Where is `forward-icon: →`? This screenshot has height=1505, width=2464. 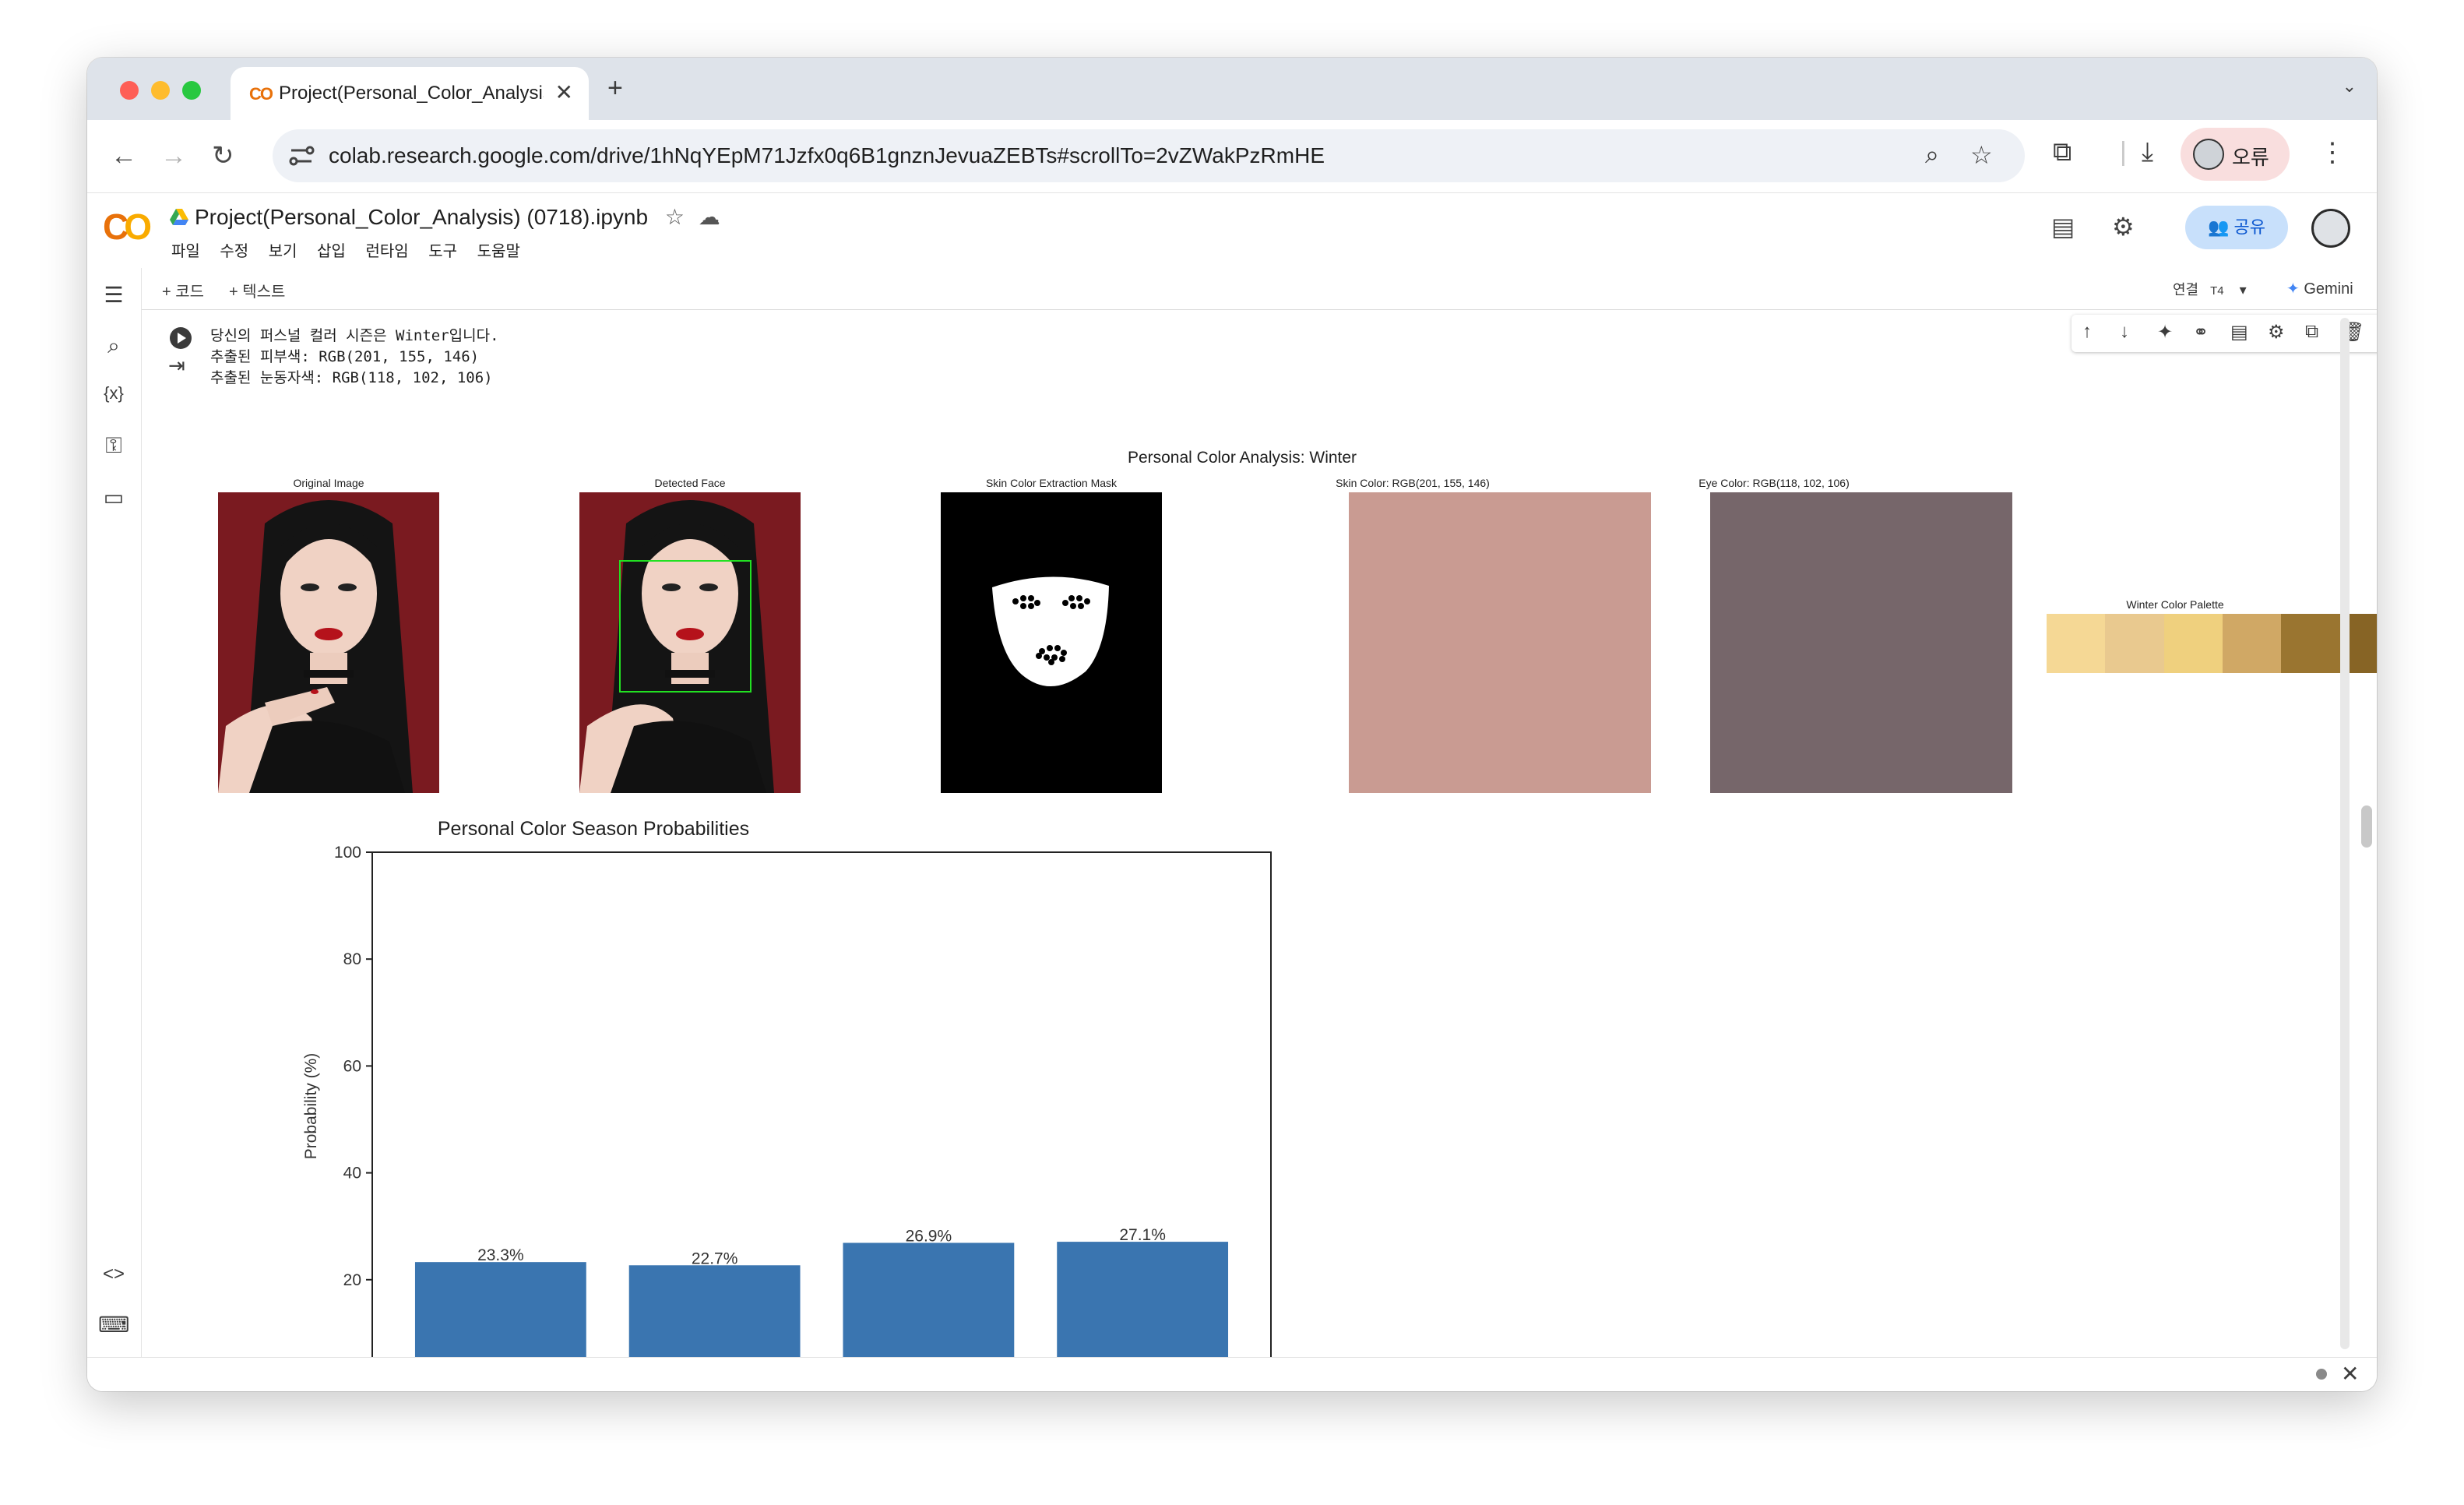 forward-icon: → is located at coordinates (173, 155).